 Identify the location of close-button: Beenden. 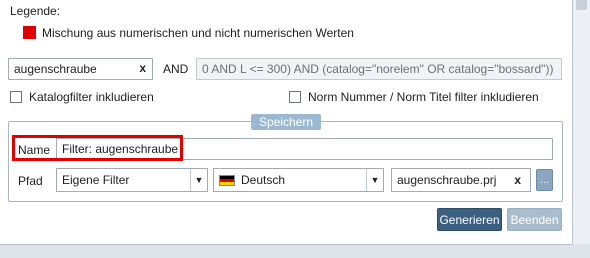
(534, 219).